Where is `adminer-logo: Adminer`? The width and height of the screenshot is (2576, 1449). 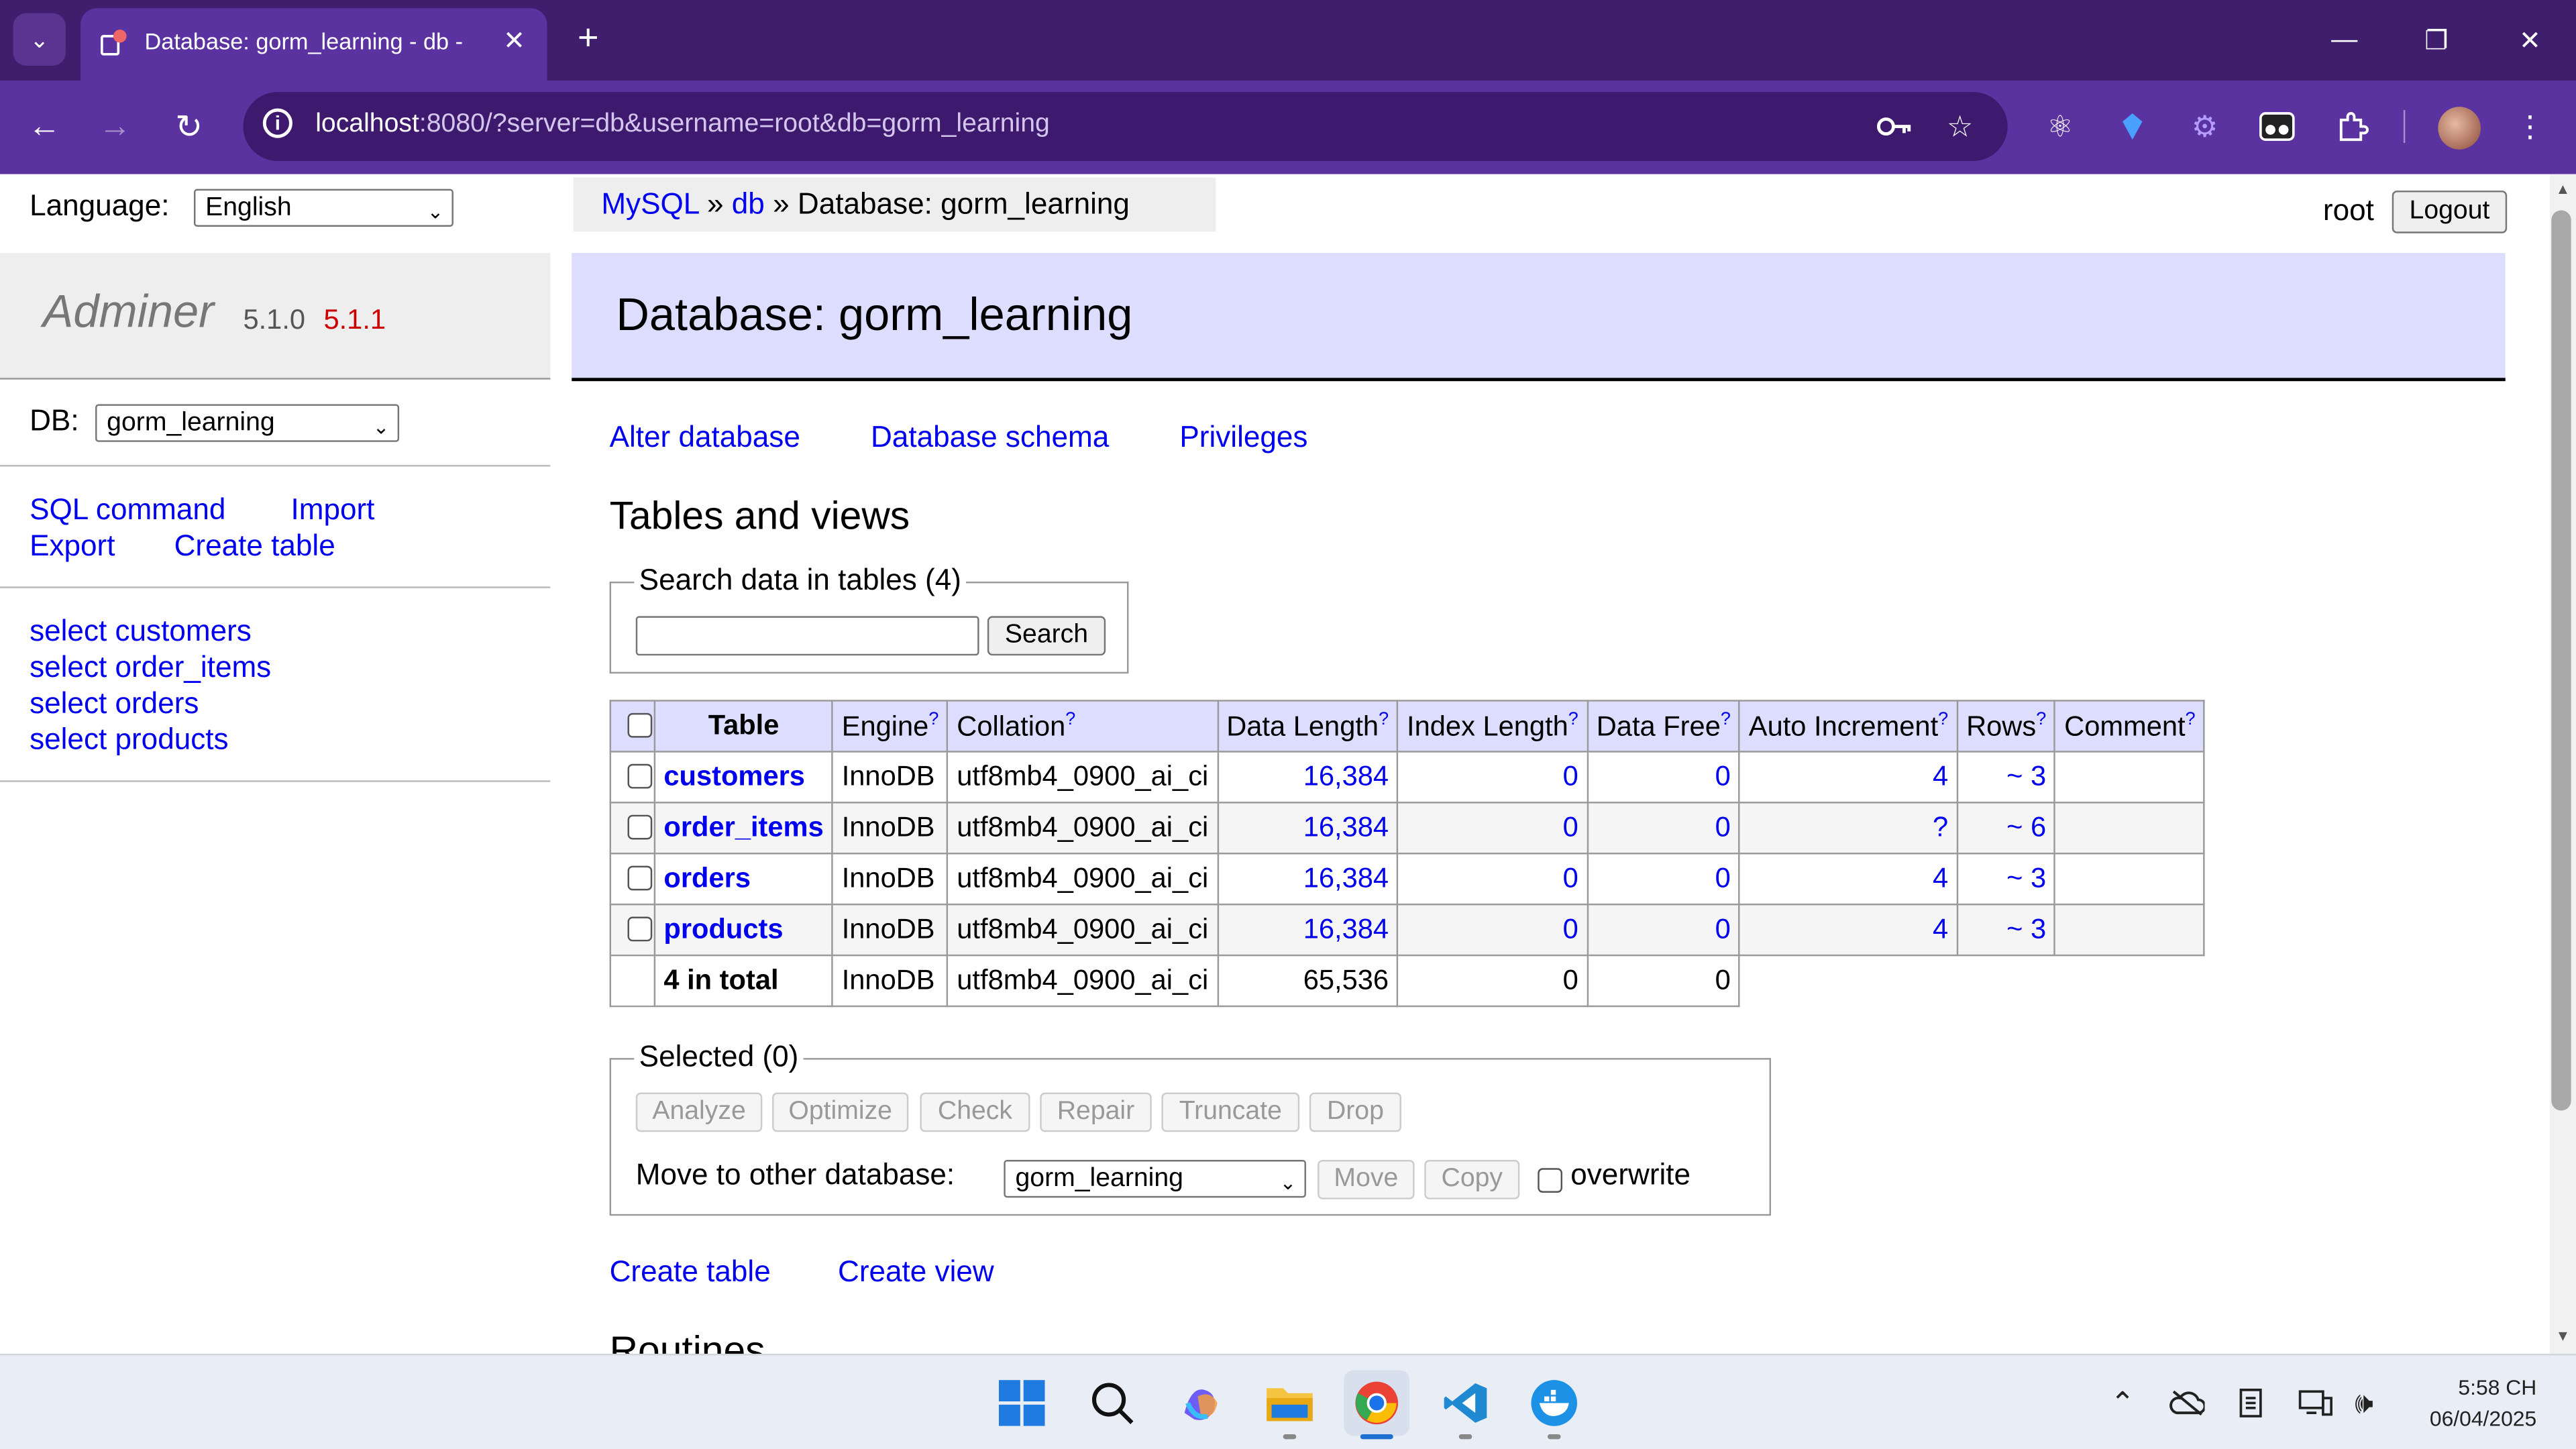
adminer-logo: Adminer is located at coordinates (128, 312).